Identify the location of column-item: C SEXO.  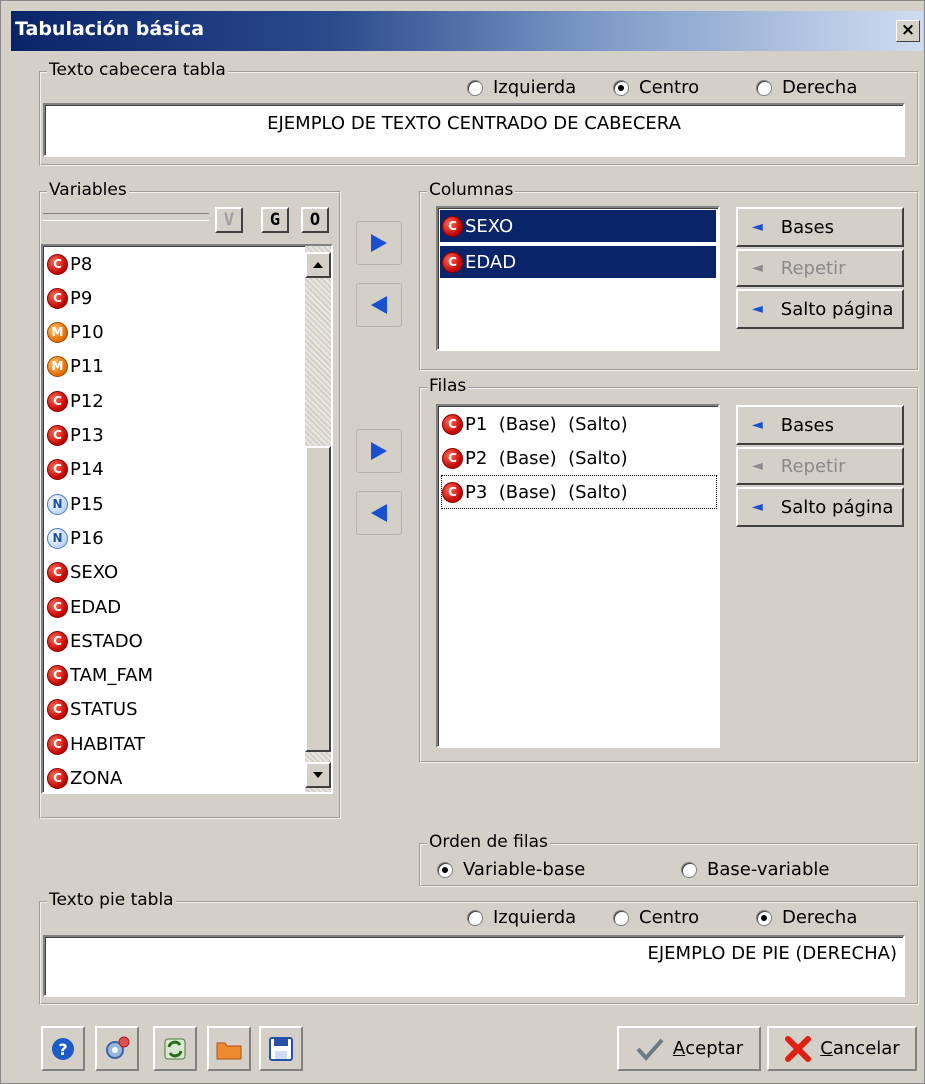
(578, 226).